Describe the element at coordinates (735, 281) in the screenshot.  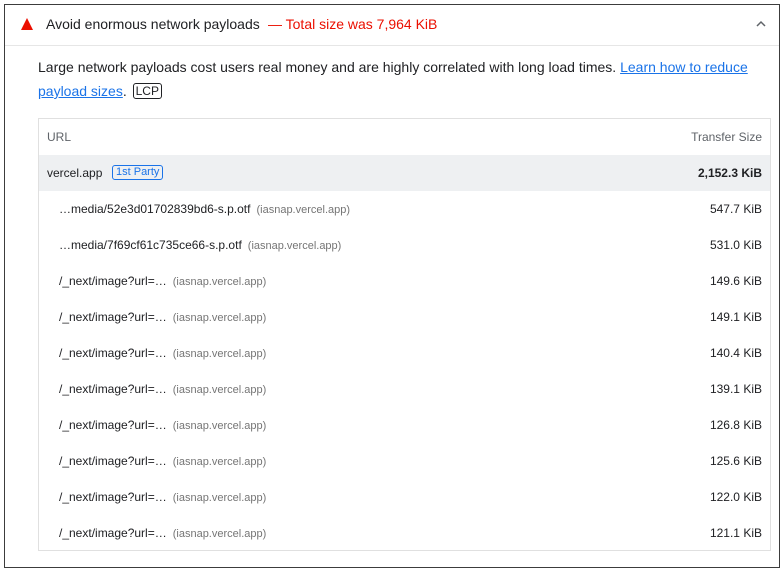
I see `resource-transfer-size: 149.6 KiB` at that location.